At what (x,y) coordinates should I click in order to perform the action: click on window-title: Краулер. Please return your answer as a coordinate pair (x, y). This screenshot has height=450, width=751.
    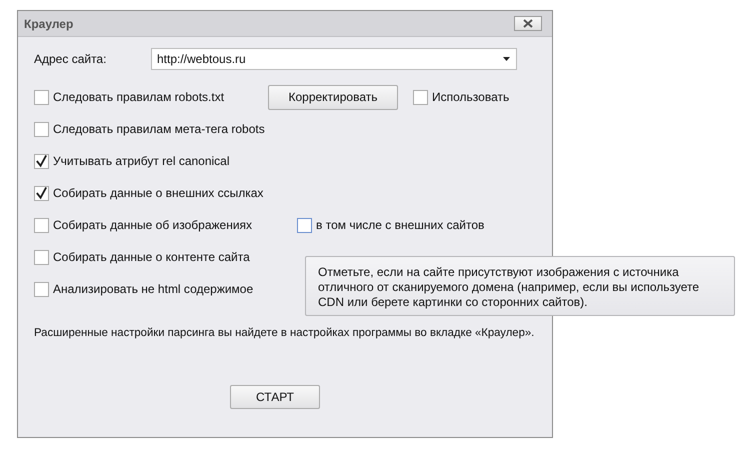
    Looking at the image, I should click on (49, 23).